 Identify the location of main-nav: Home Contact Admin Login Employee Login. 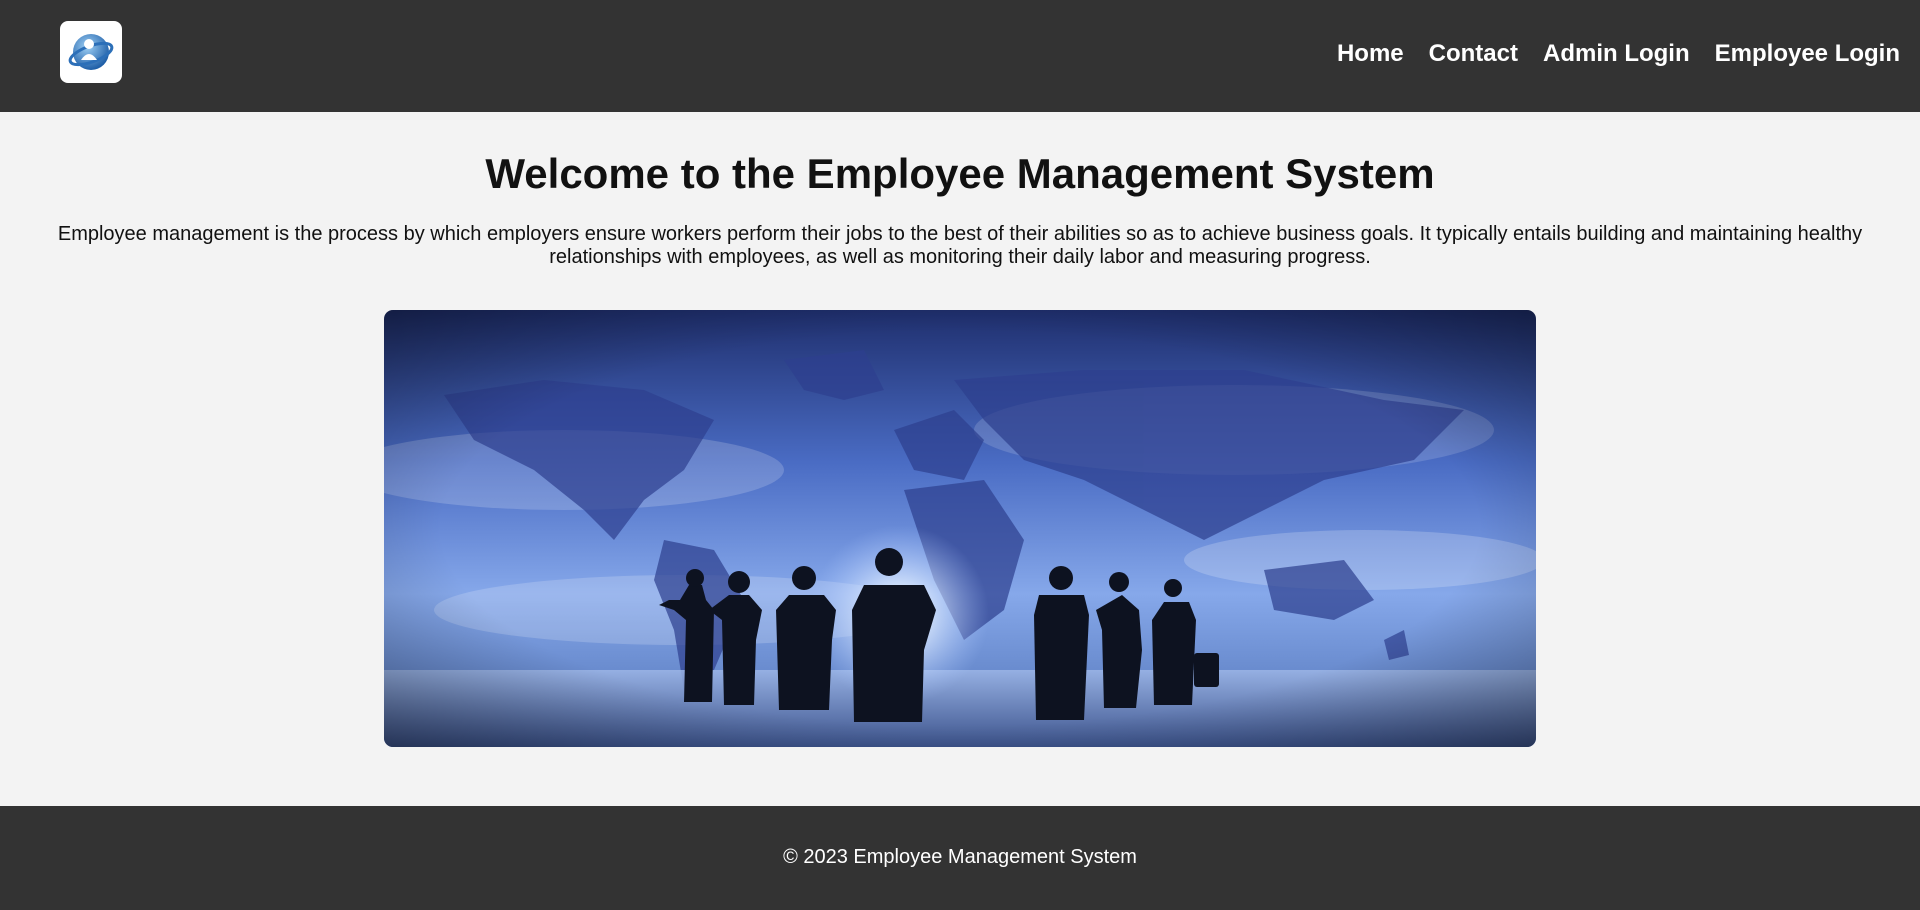
(1618, 54).